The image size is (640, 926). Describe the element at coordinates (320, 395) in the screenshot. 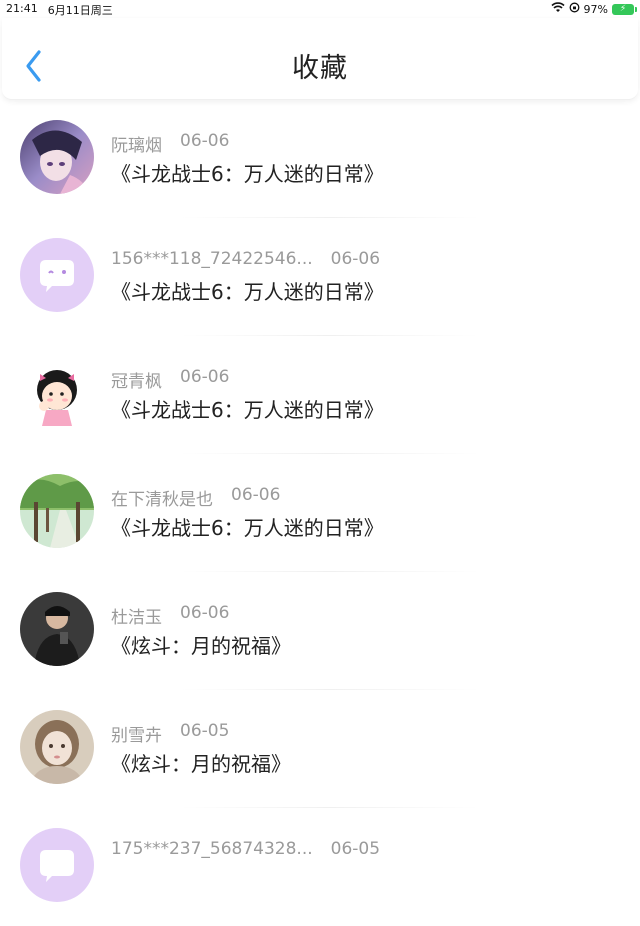

I see `list-item: 冠青枫 06-06 《斗龙战士6：万人迷的日常》` at that location.